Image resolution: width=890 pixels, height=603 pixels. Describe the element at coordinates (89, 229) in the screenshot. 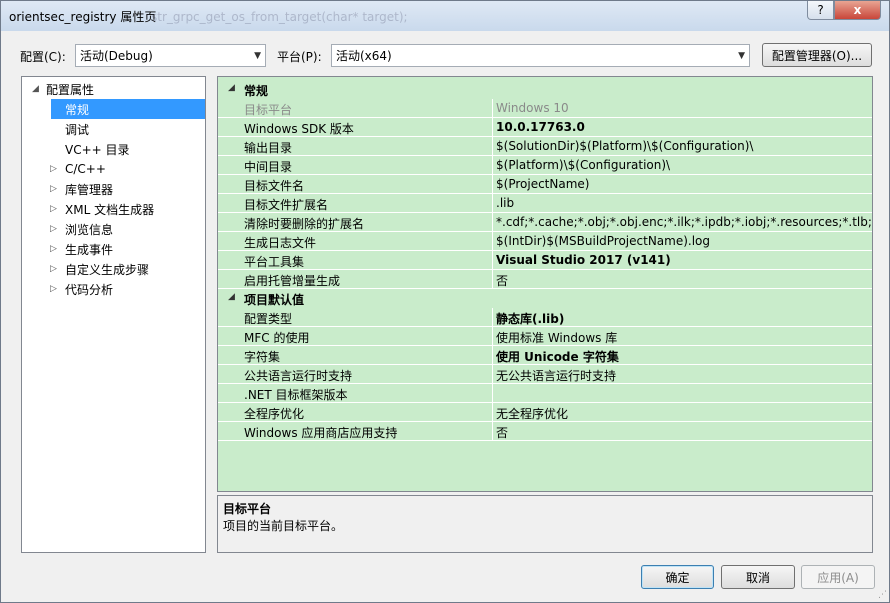

I see `tree-item-label: 浏览信息` at that location.